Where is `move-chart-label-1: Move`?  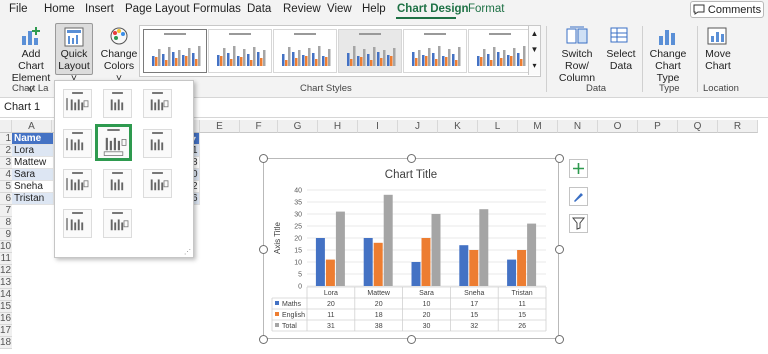
move-chart-label-1: Move is located at coordinates (718, 54).